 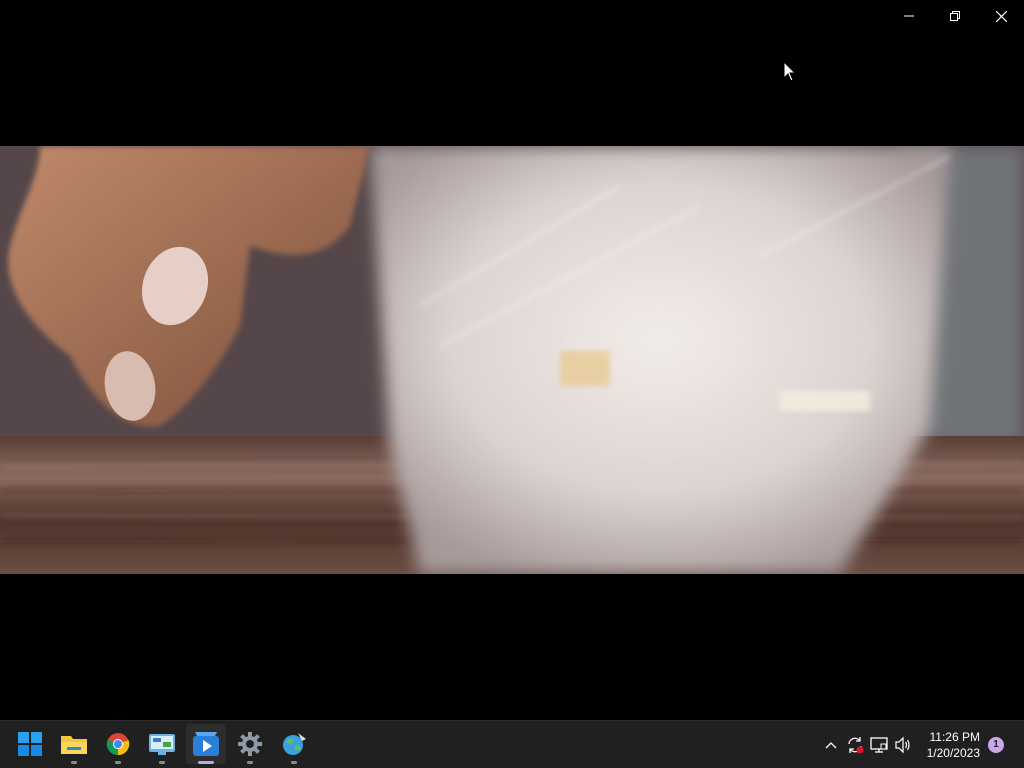 I want to click on taskbar-chrome, so click(x=118, y=744).